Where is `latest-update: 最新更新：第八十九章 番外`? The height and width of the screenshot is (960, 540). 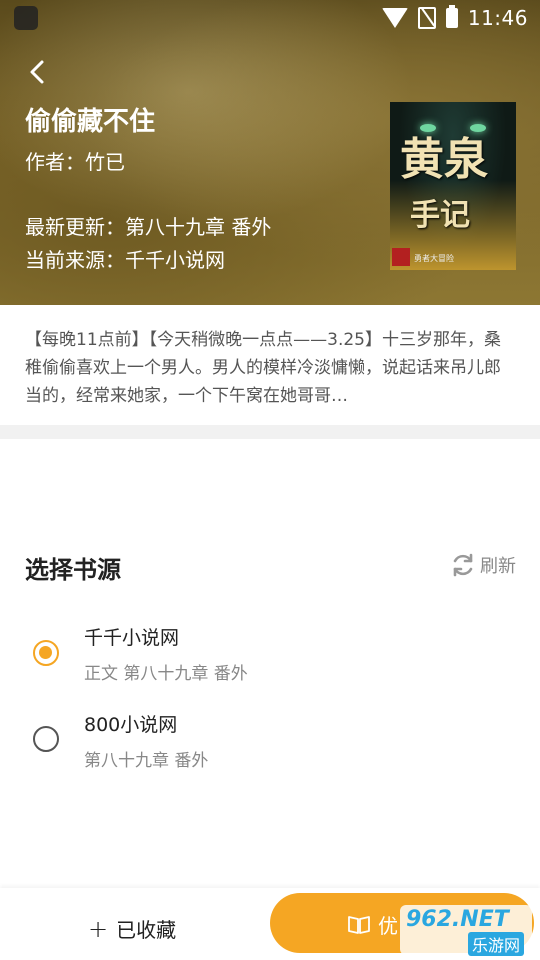 latest-update: 最新更新：第八十九章 番外 is located at coordinates (148, 227).